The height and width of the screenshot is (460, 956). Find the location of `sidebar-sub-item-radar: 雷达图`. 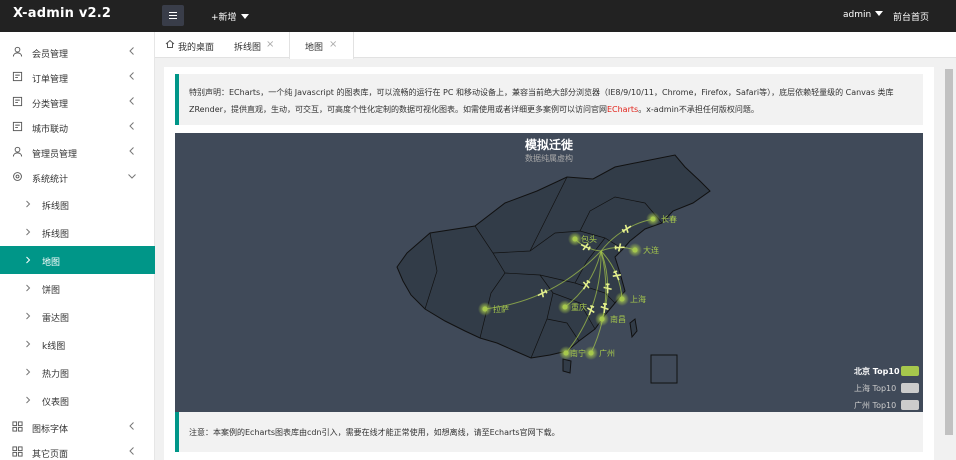

sidebar-sub-item-radar: 雷达图 is located at coordinates (77, 316).